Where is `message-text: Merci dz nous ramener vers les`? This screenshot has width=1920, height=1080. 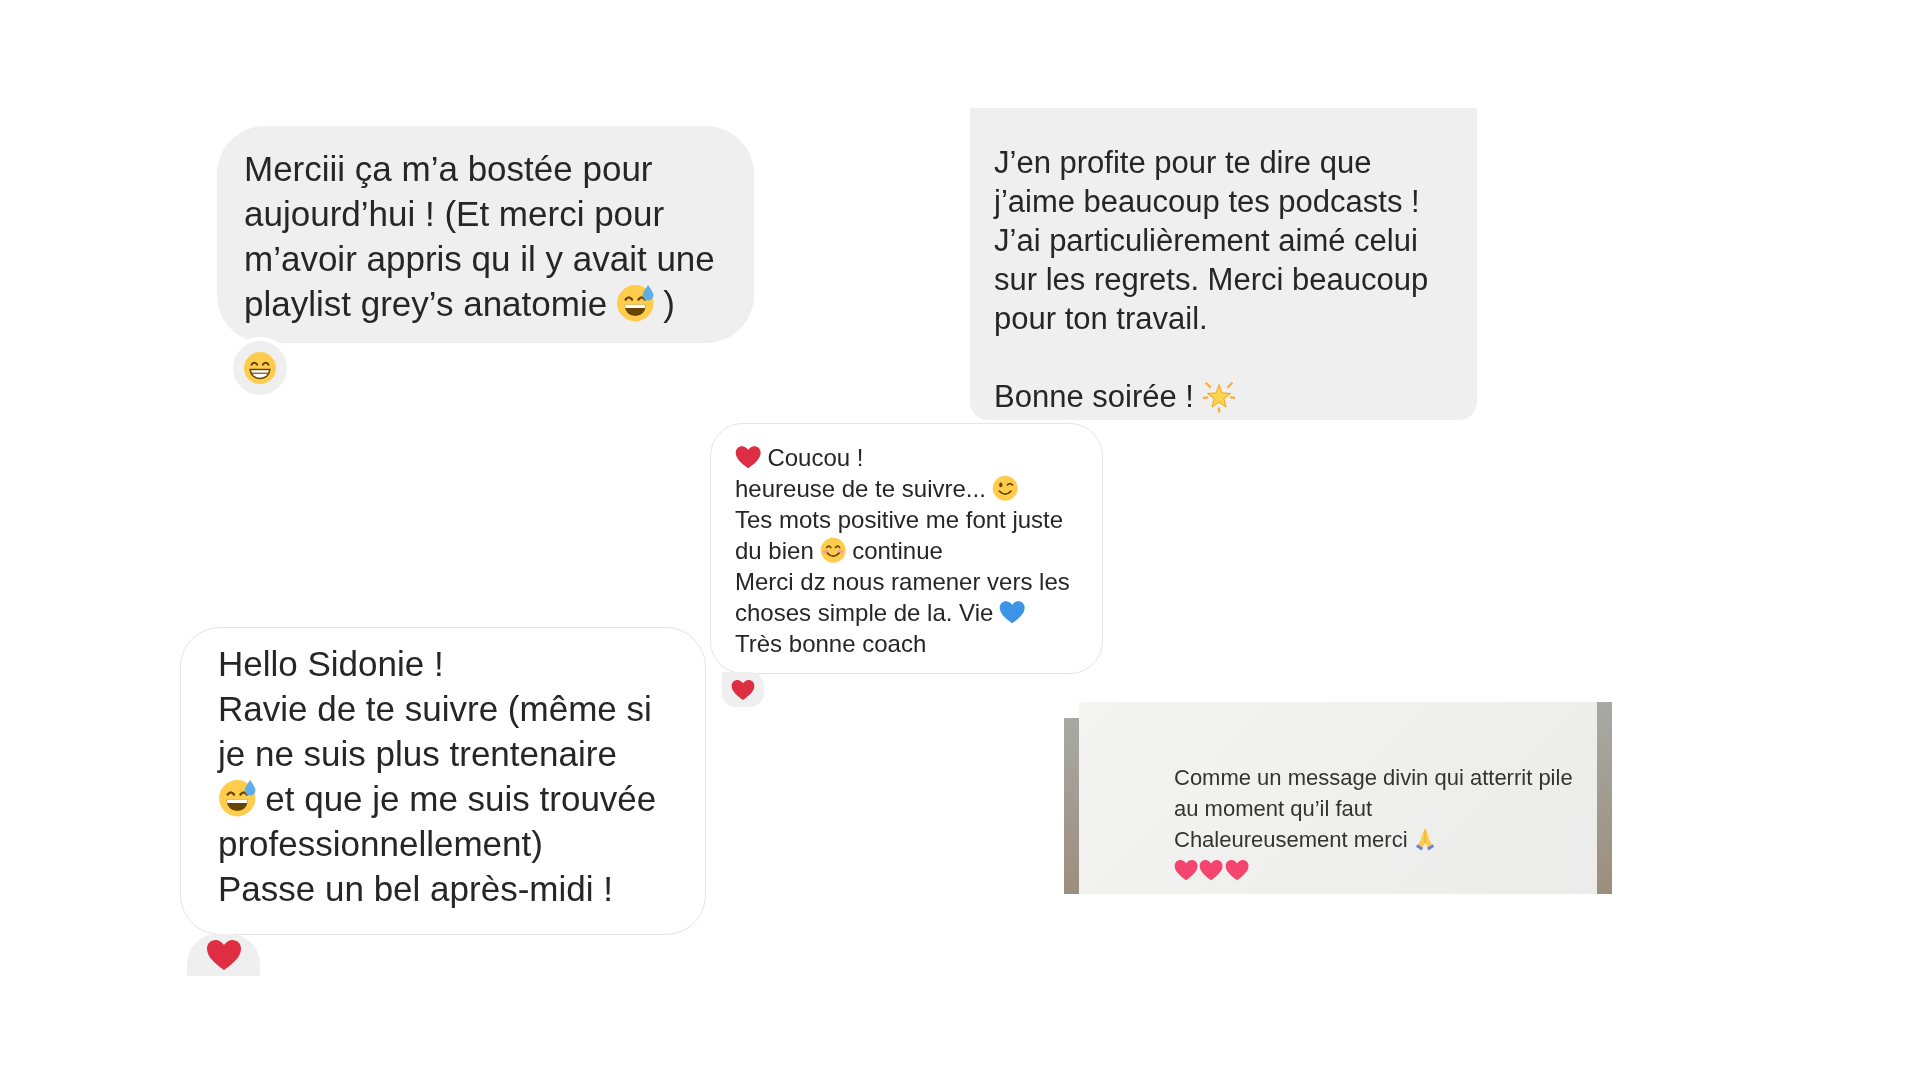 message-text: Merci dz nous ramener vers les is located at coordinates (902, 582).